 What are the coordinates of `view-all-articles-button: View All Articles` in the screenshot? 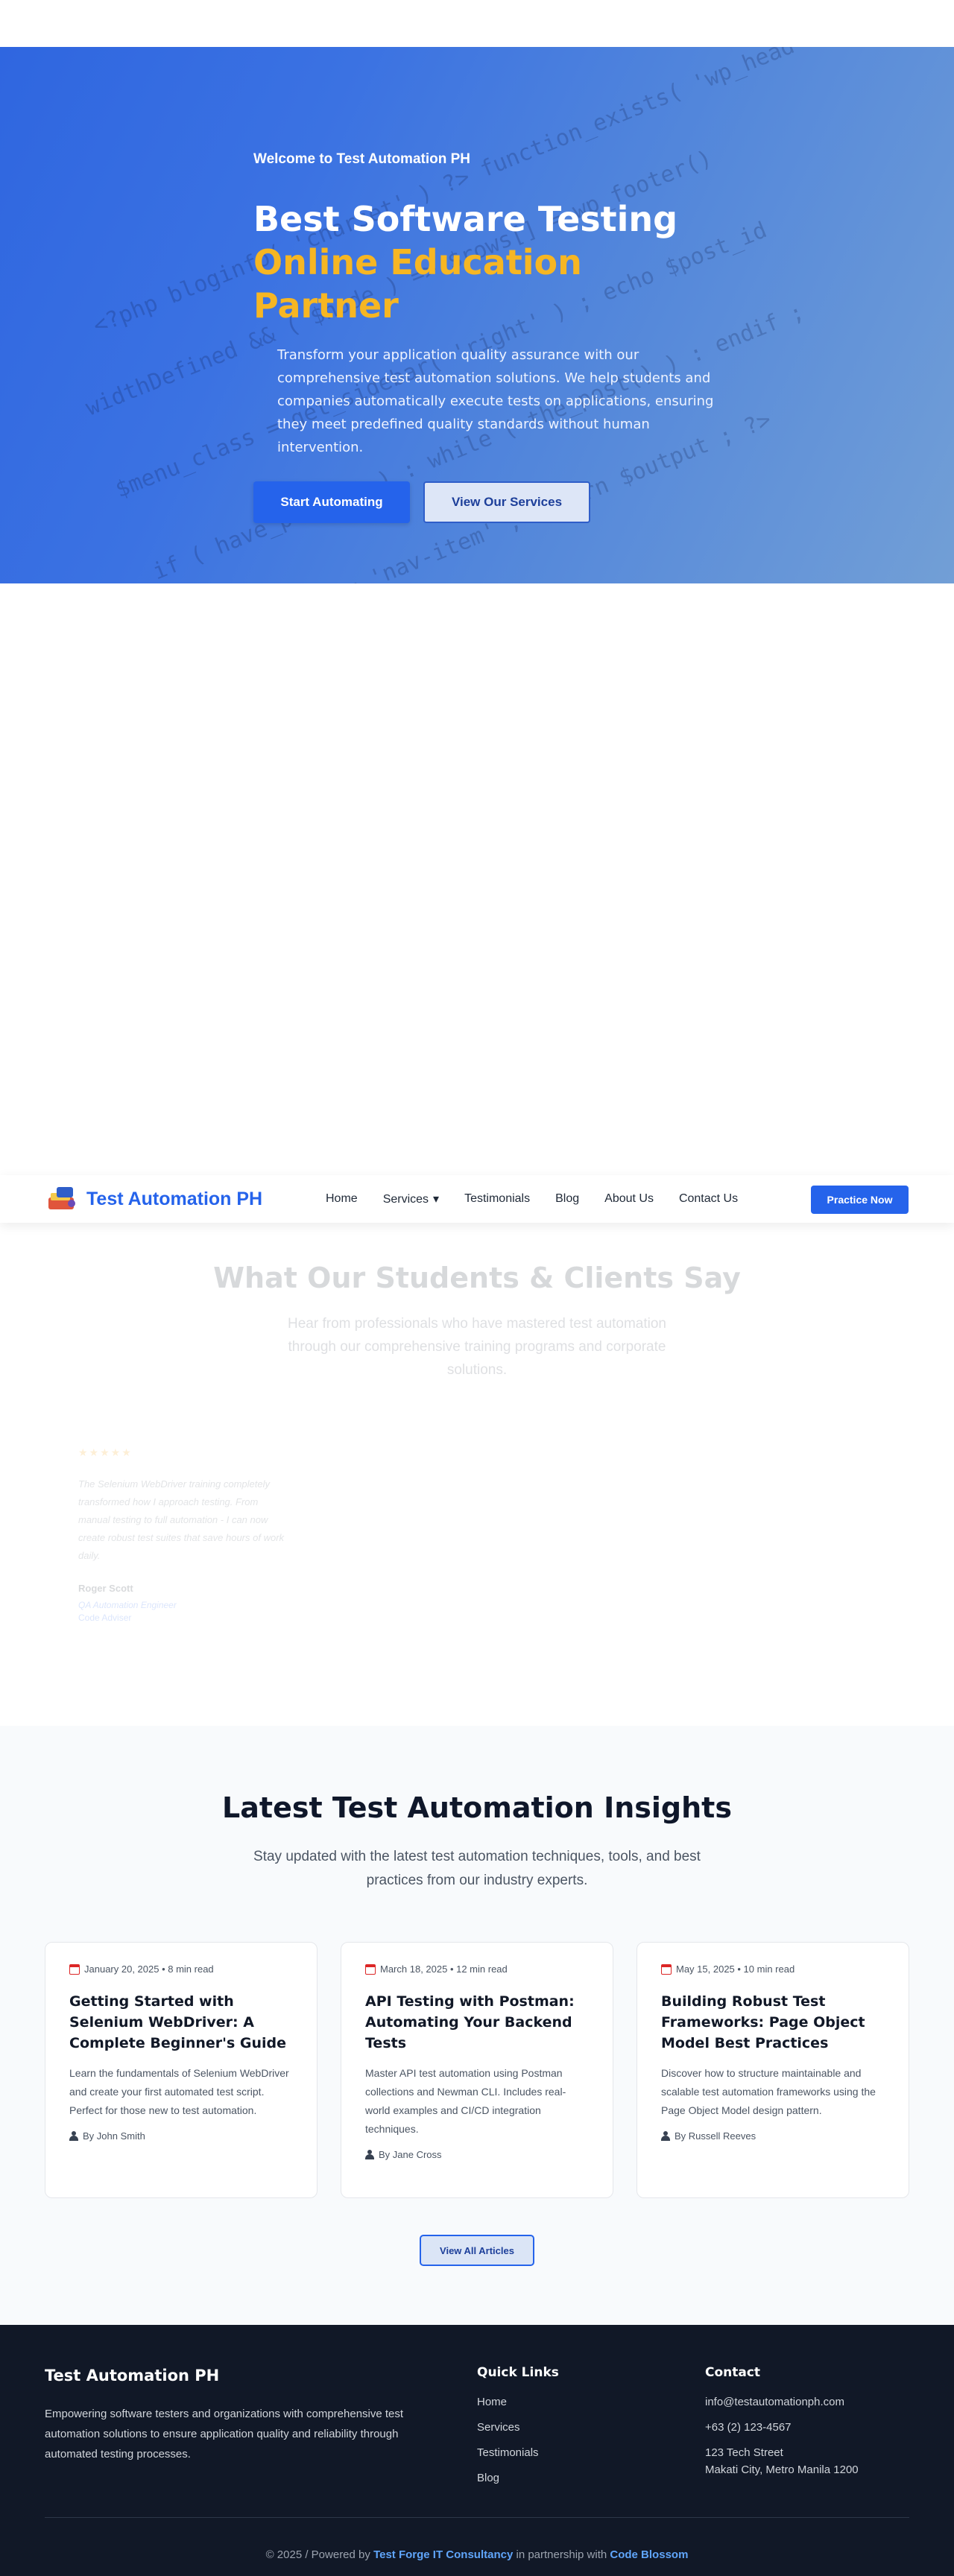 It's located at (477, 2250).